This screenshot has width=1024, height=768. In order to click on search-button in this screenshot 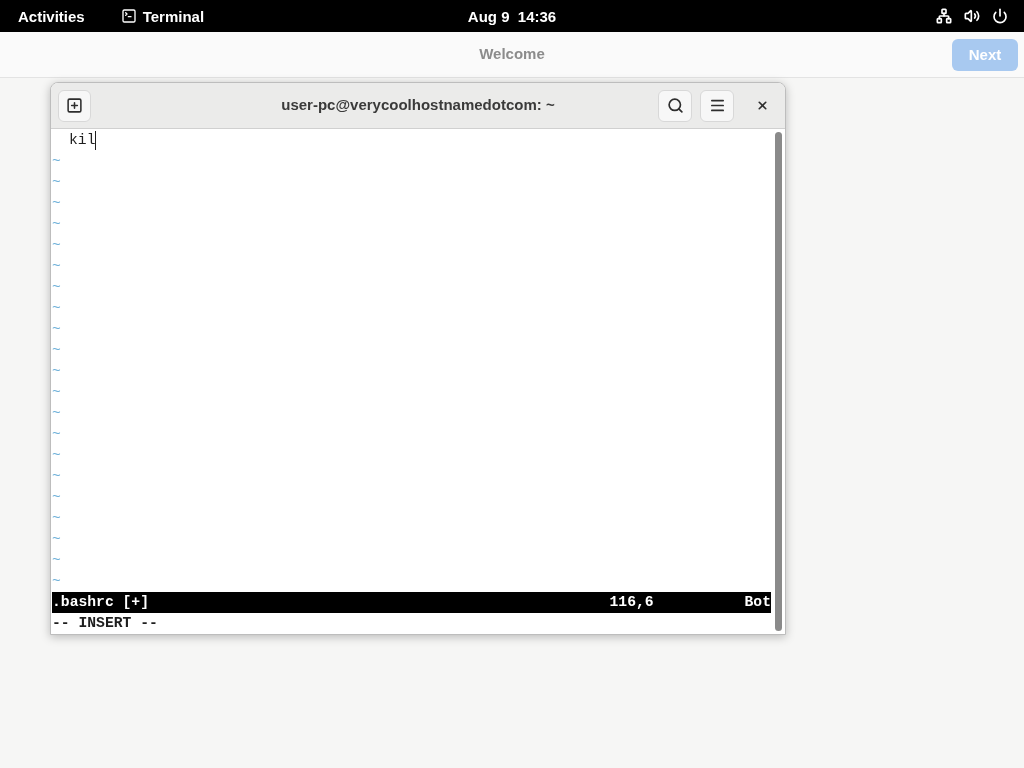, I will do `click(675, 105)`.